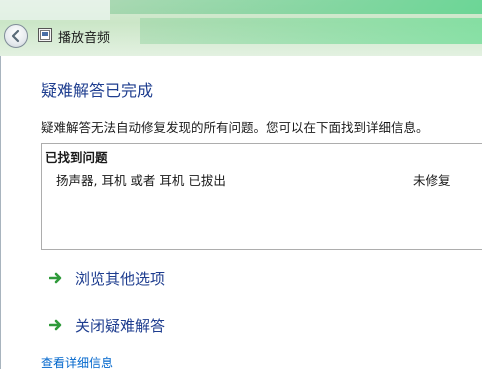  What do you see at coordinates (84, 38) in the screenshot?
I see `window-title: 播放音频` at bounding box center [84, 38].